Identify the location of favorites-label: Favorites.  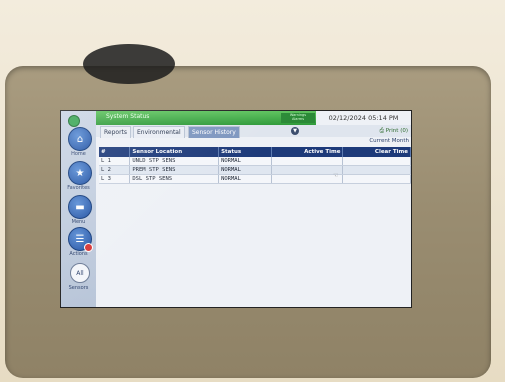
(78, 188).